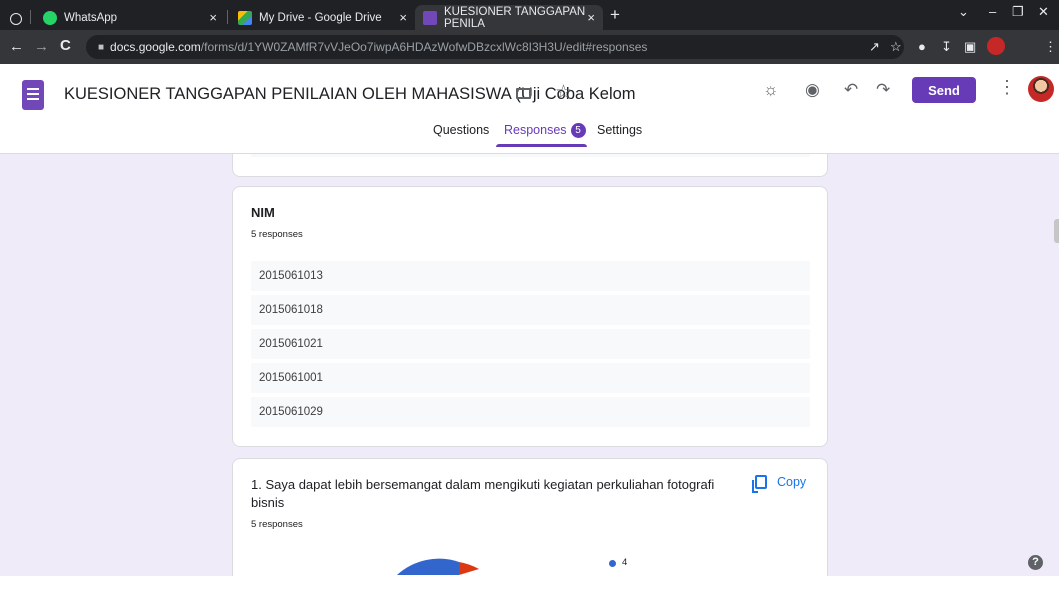  I want to click on tab-settings: Settings, so click(619, 130).